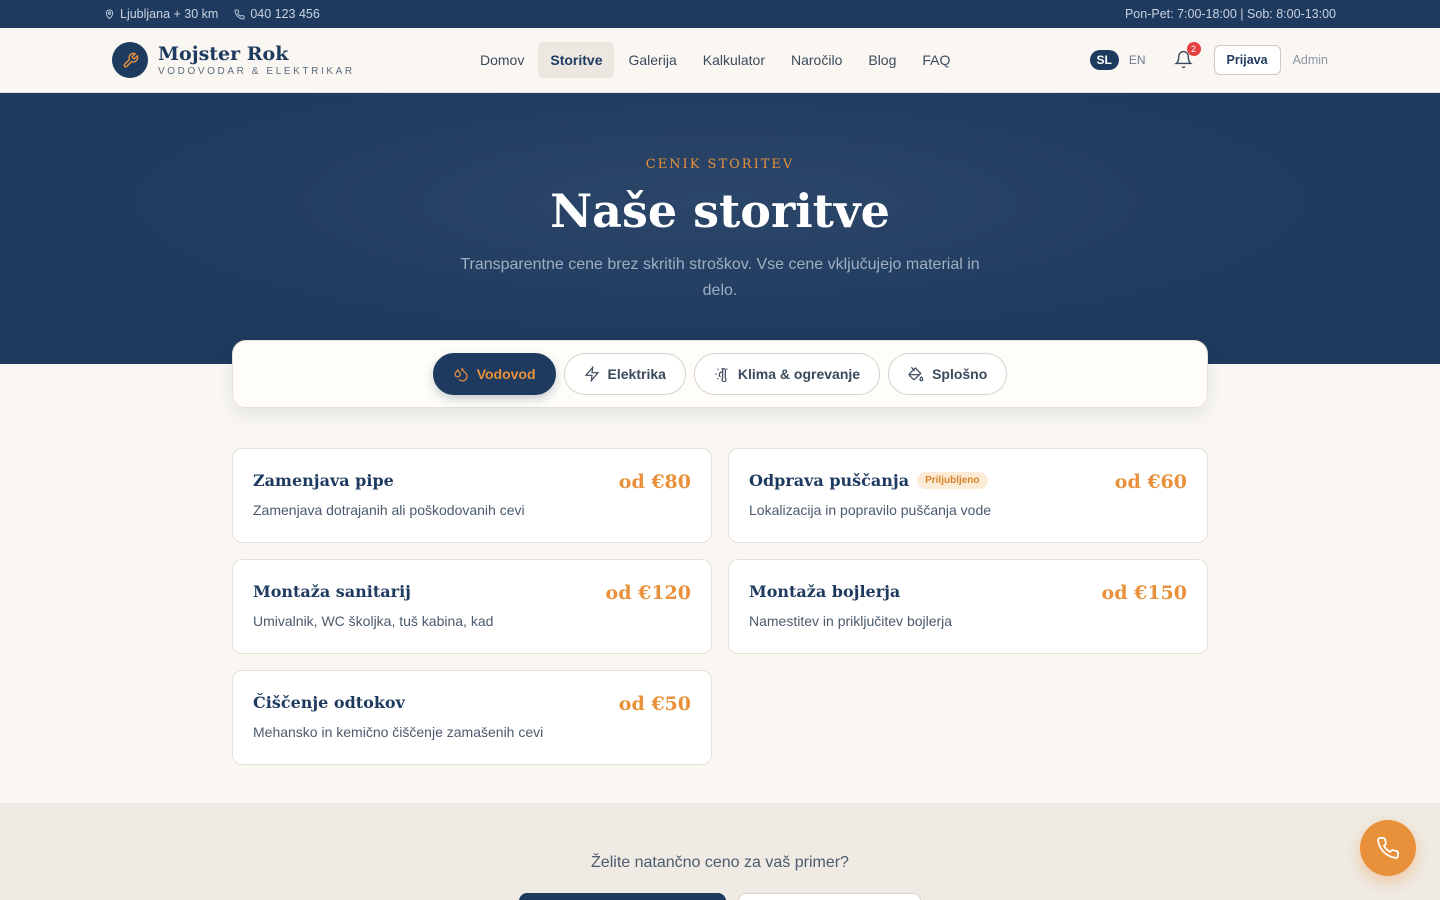 This screenshot has width=1440, height=900. I want to click on service-description: Lokalizacija in popravilo puščanja vode, so click(870, 510).